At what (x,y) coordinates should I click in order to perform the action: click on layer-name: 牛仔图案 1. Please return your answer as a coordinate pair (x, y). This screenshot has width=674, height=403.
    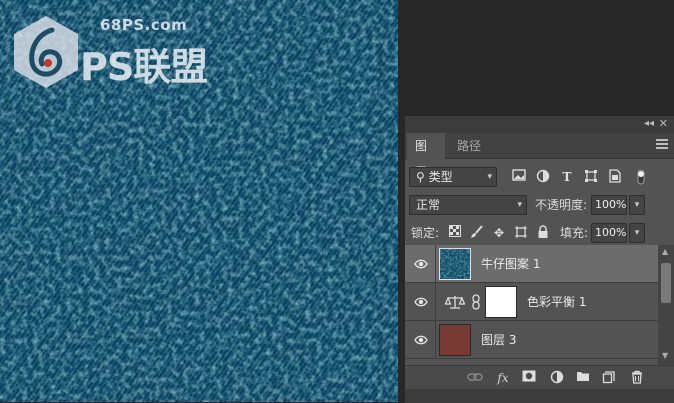
    Looking at the image, I should click on (510, 264).